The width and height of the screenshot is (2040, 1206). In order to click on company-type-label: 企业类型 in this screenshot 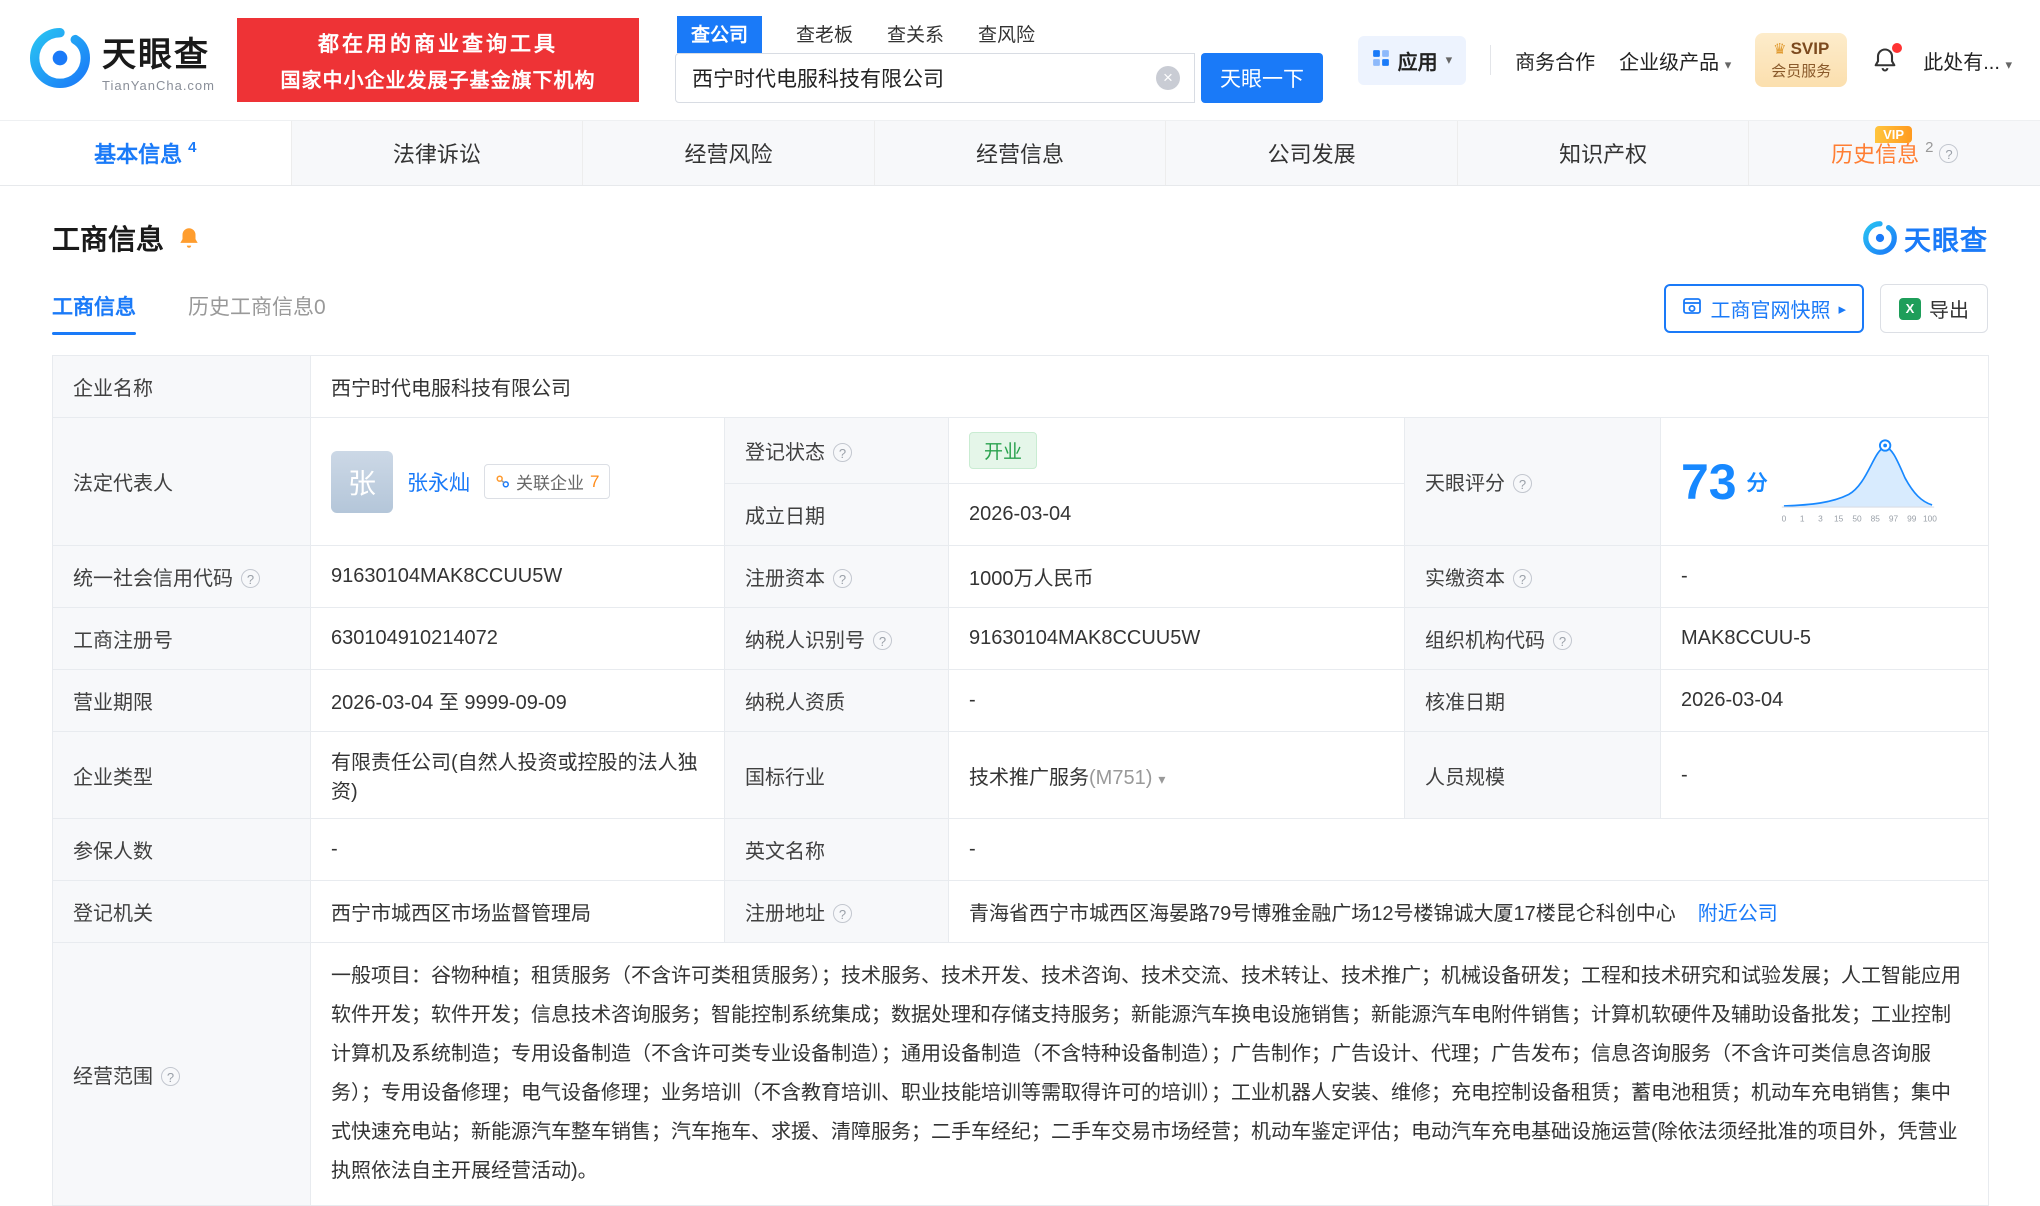, I will do `click(181, 775)`.